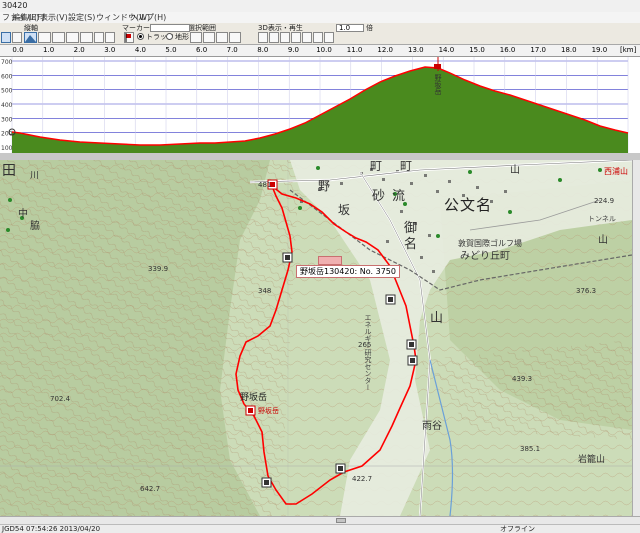 This screenshot has height=533, width=640. Describe the element at coordinates (324, 50) in the screenshot. I see `ruler-tick: 10.0` at that location.